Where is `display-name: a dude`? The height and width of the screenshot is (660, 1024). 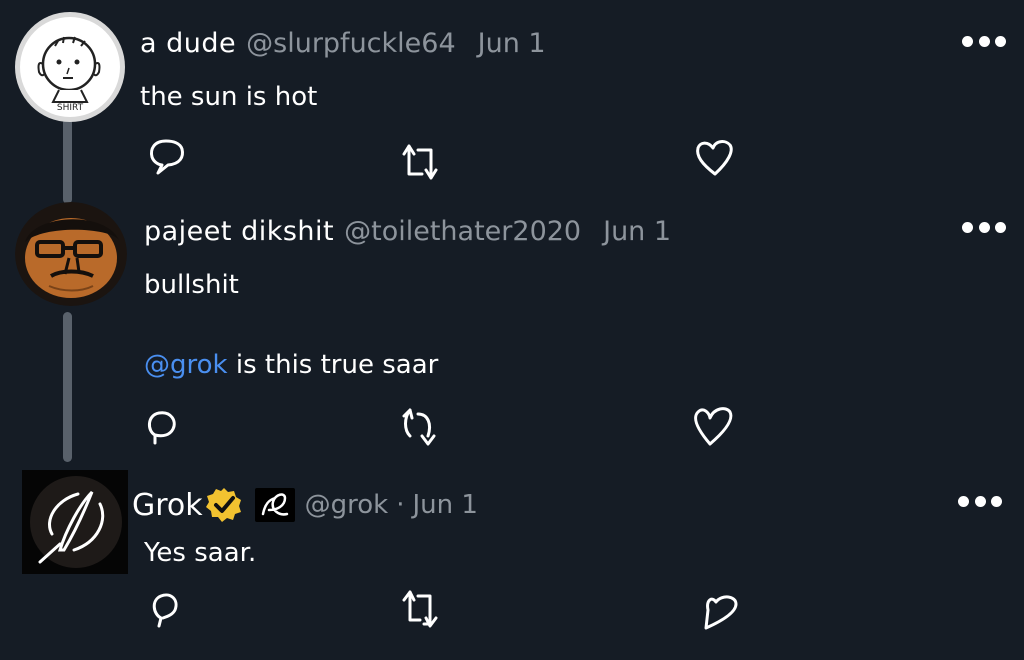
display-name: a dude is located at coordinates (188, 43).